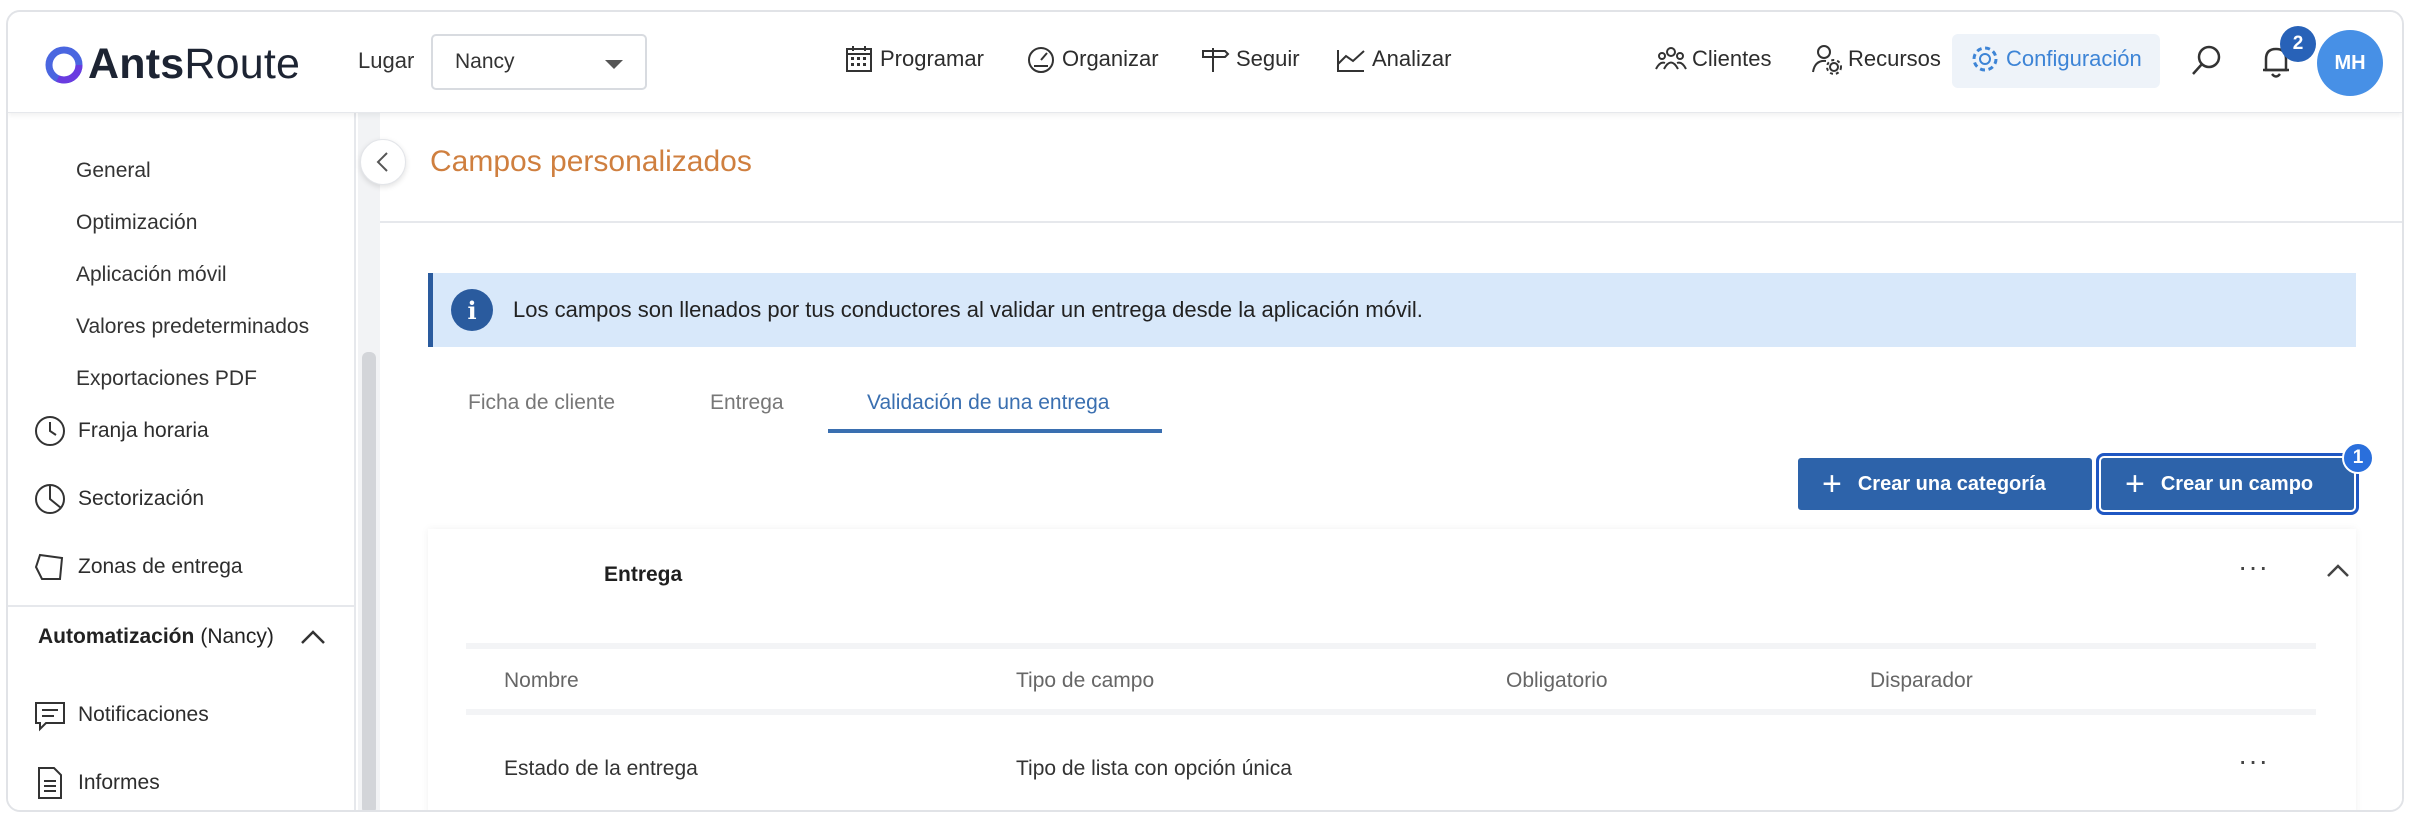 The height and width of the screenshot is (819, 2410). What do you see at coordinates (1268, 58) in the screenshot?
I see `nav-seguir-label: Seguir` at bounding box center [1268, 58].